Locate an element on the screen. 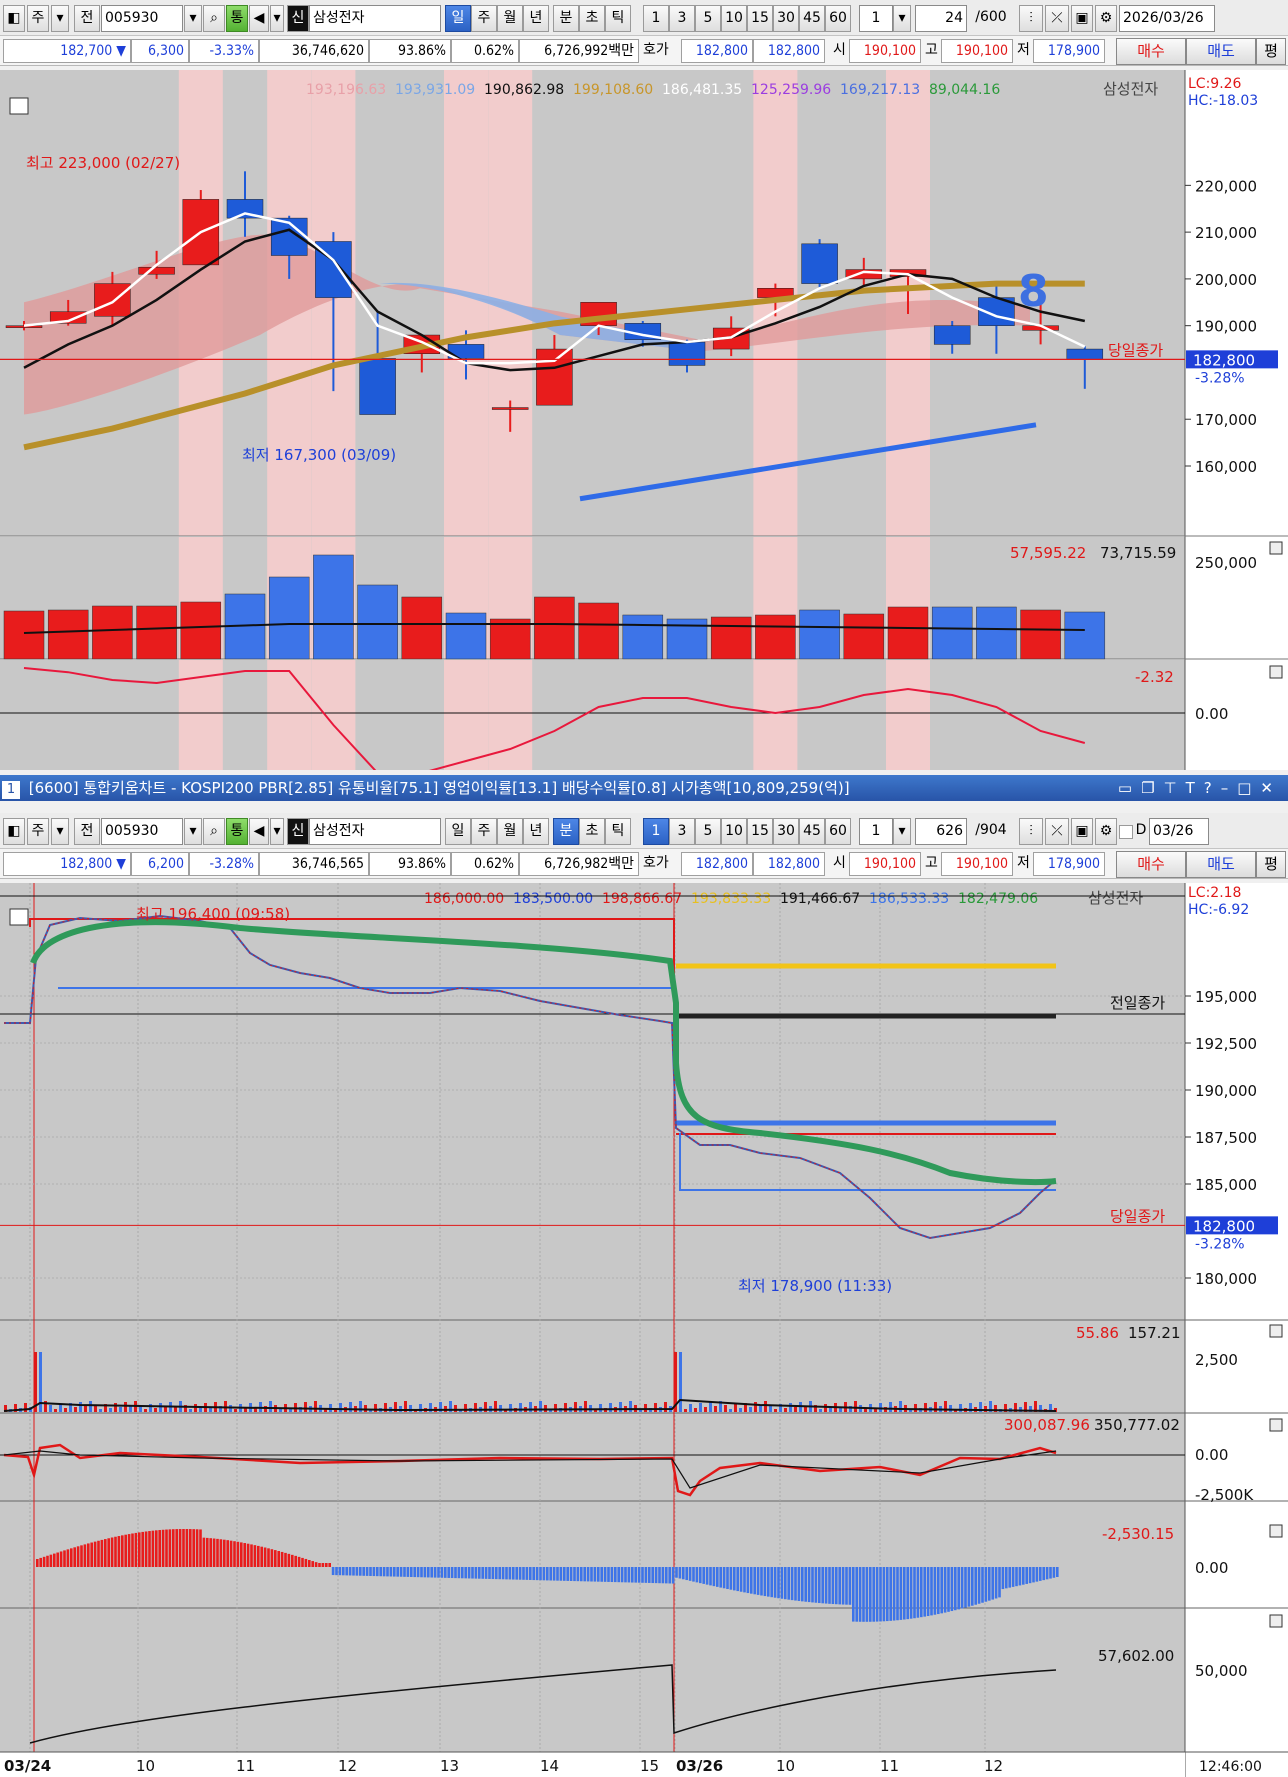 This screenshot has height=1777, width=1288. d-checkbox is located at coordinates (1126, 832).